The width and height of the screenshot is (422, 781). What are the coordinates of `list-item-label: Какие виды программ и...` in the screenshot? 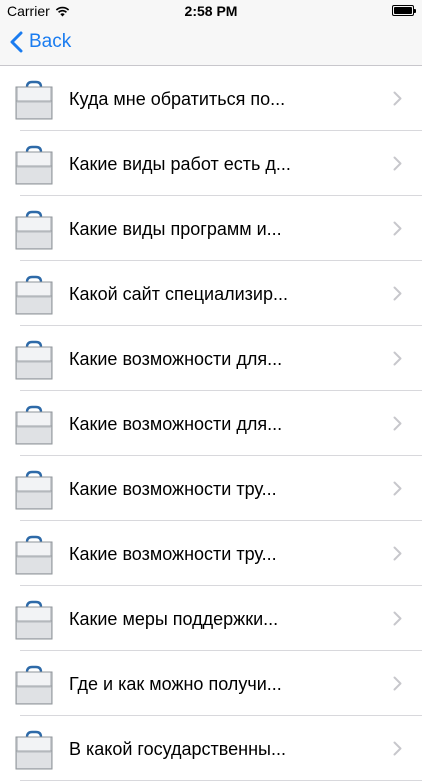 It's located at (175, 229).